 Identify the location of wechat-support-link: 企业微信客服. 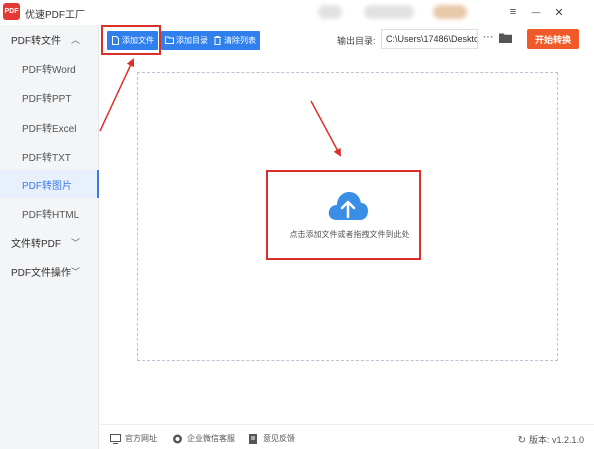
(203, 438).